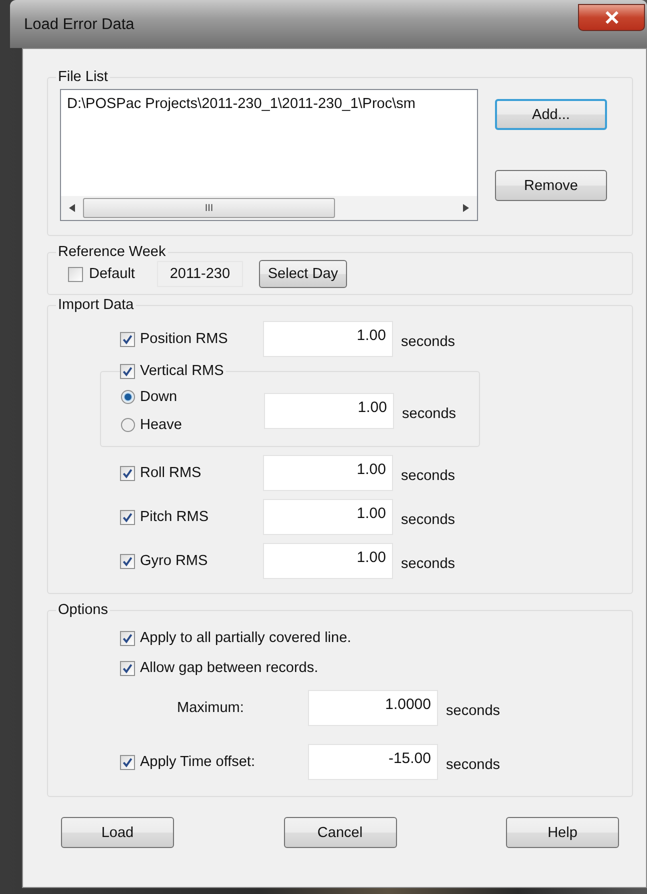  Describe the element at coordinates (269, 155) in the screenshot. I see `file-list: D:\POSPac Projects\2011-230_1\2011-230_1\Proc\sm III` at that location.